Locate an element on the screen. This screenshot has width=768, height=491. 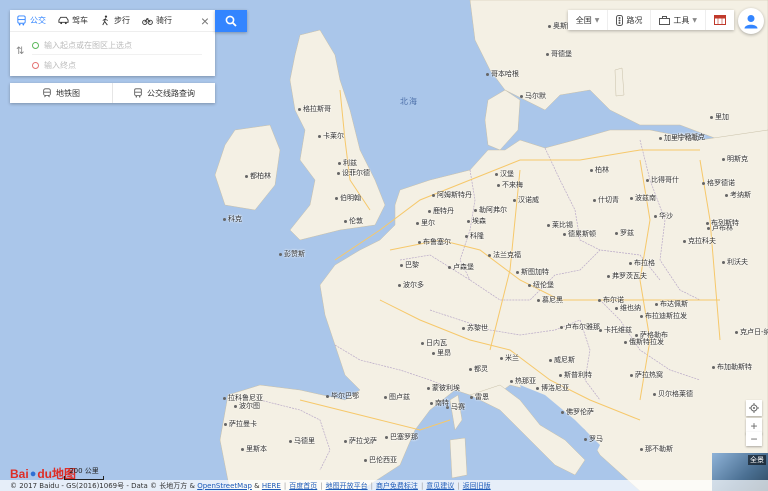
region-label: 全国 is located at coordinates (583, 20).